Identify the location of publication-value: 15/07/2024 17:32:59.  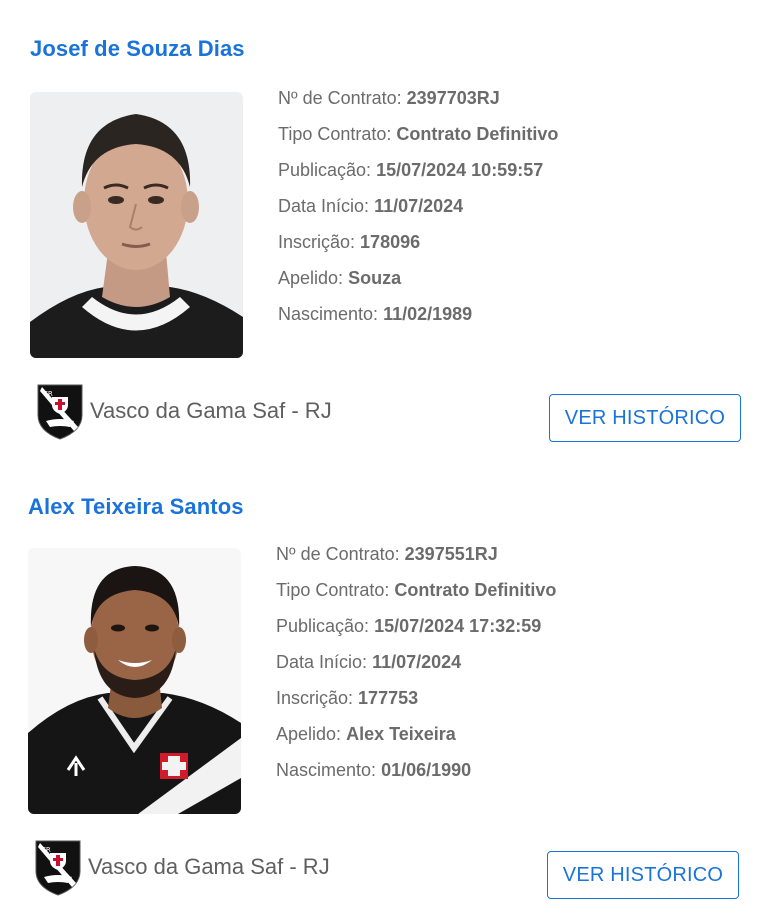
(458, 626).